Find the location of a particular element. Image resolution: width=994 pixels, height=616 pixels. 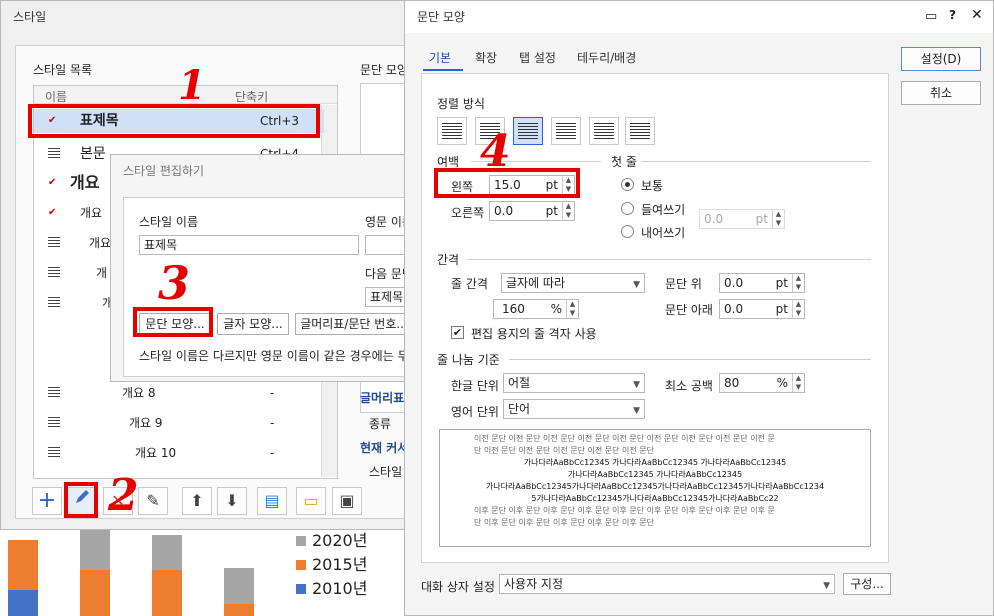

space-below-input: 0.0 pt ▲ ▼ is located at coordinates (762, 309).